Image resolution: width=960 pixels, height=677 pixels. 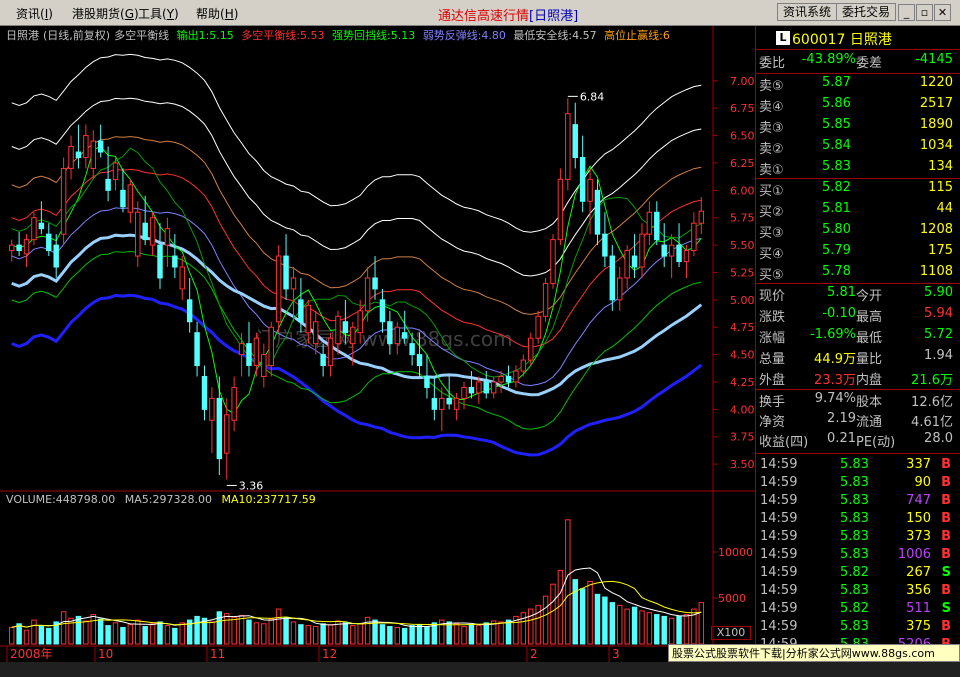 I want to click on menu-tools: 工具(Y), so click(x=158, y=13).